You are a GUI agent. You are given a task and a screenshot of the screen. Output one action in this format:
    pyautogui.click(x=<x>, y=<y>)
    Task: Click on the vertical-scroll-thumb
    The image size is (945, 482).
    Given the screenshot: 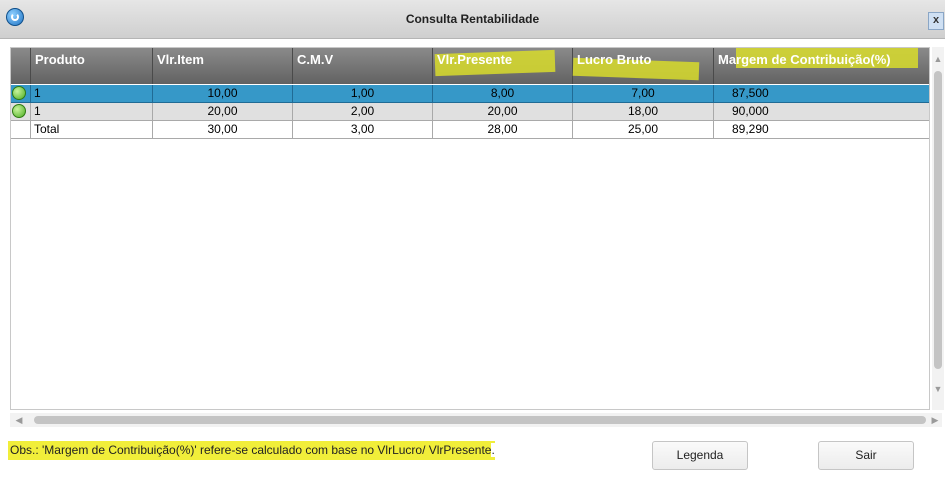 What is the action you would take?
    pyautogui.click(x=938, y=220)
    